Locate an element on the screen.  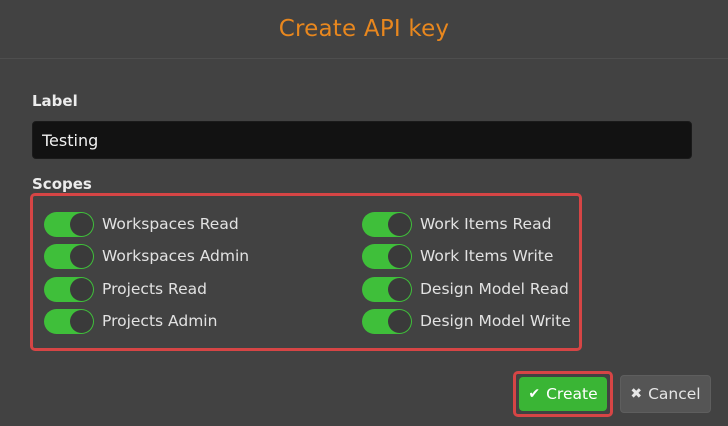
scopes-label: Scopes is located at coordinates (62, 184).